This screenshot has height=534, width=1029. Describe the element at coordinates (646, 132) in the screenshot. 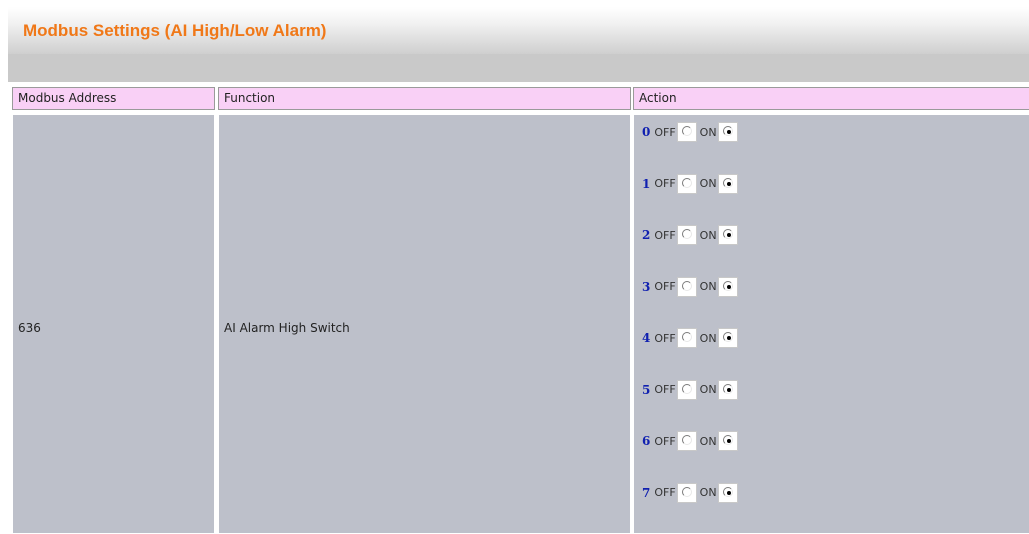

I see `channel-number: 0` at that location.